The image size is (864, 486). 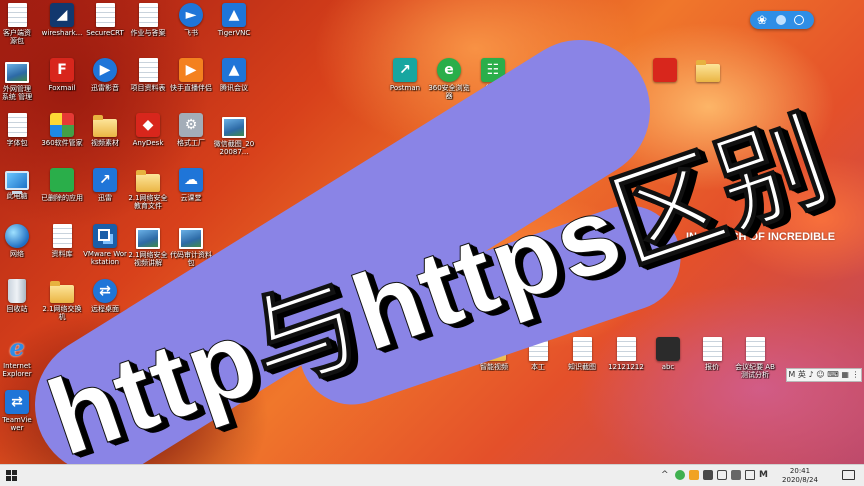 I want to click on clock-time: 20:41, so click(x=800, y=471).